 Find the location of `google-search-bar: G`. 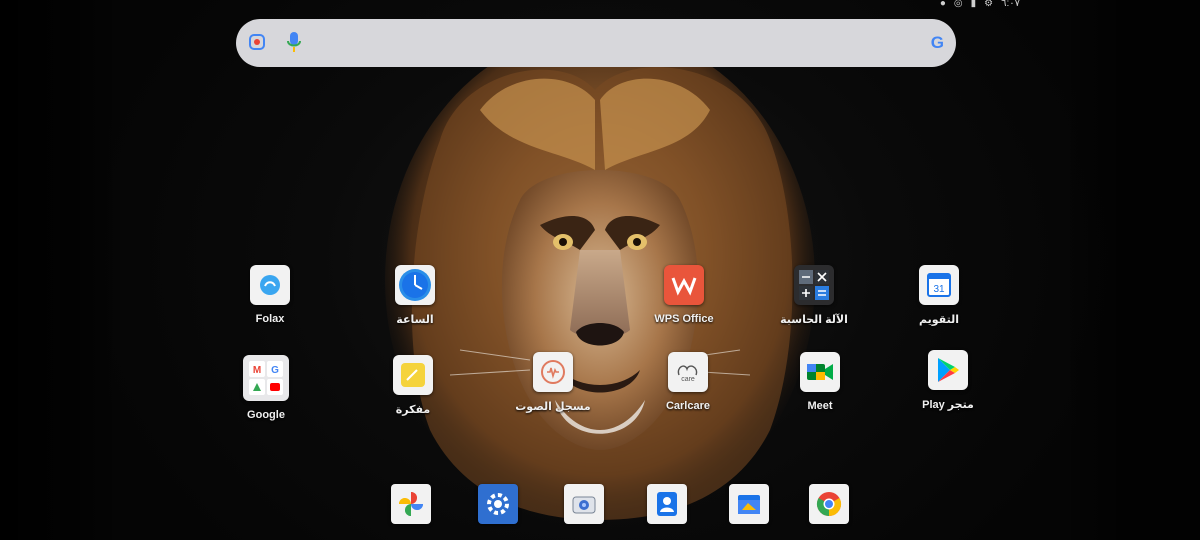

google-search-bar: G is located at coordinates (596, 43).